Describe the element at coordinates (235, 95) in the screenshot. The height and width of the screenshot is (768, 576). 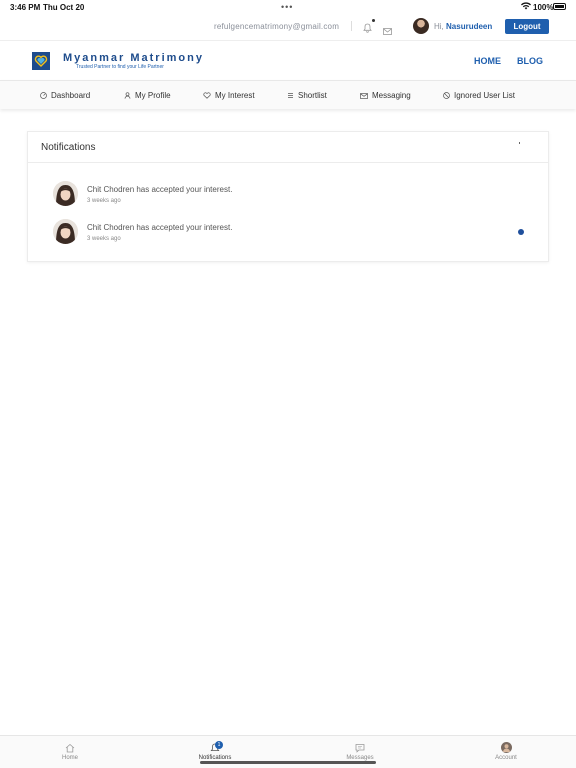
I see `tab-label: My Interest` at that location.